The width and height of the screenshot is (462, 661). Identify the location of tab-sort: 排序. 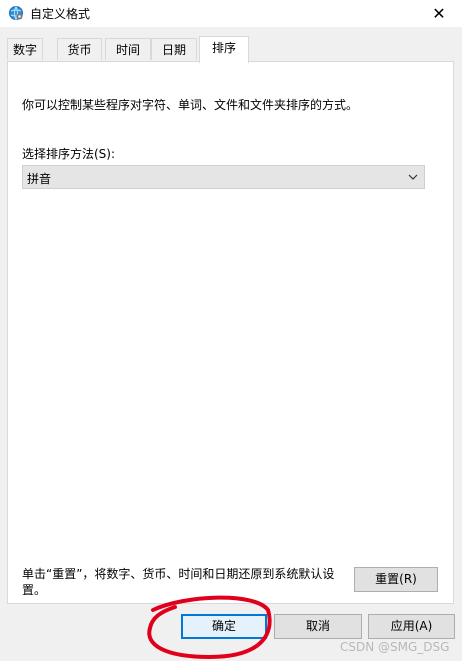
(224, 49).